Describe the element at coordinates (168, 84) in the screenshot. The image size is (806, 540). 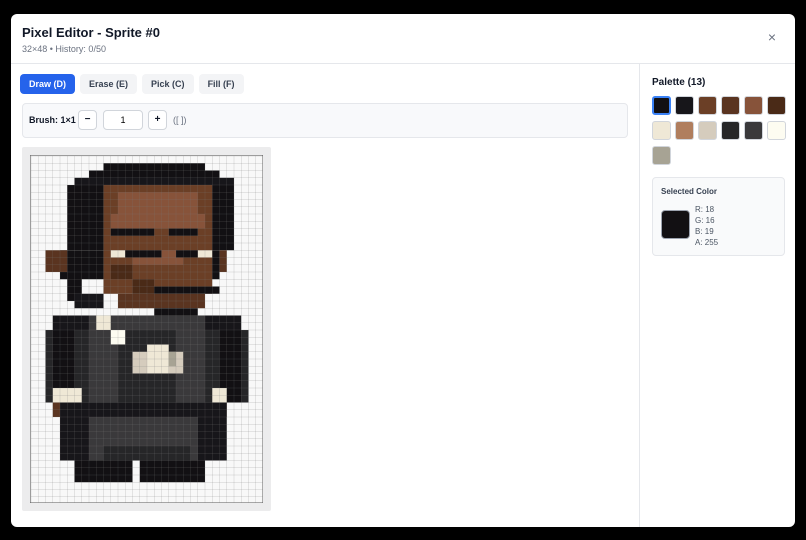
I see `pick-tool-button: Pick (C)` at that location.